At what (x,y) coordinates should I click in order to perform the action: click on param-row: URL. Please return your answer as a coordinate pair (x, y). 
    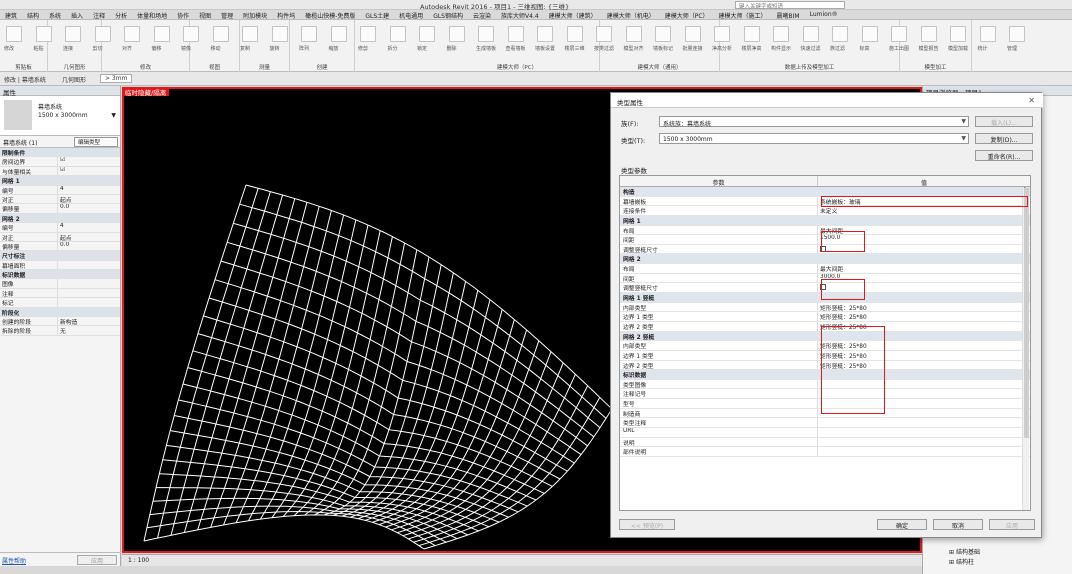
    Looking at the image, I should click on (825, 433).